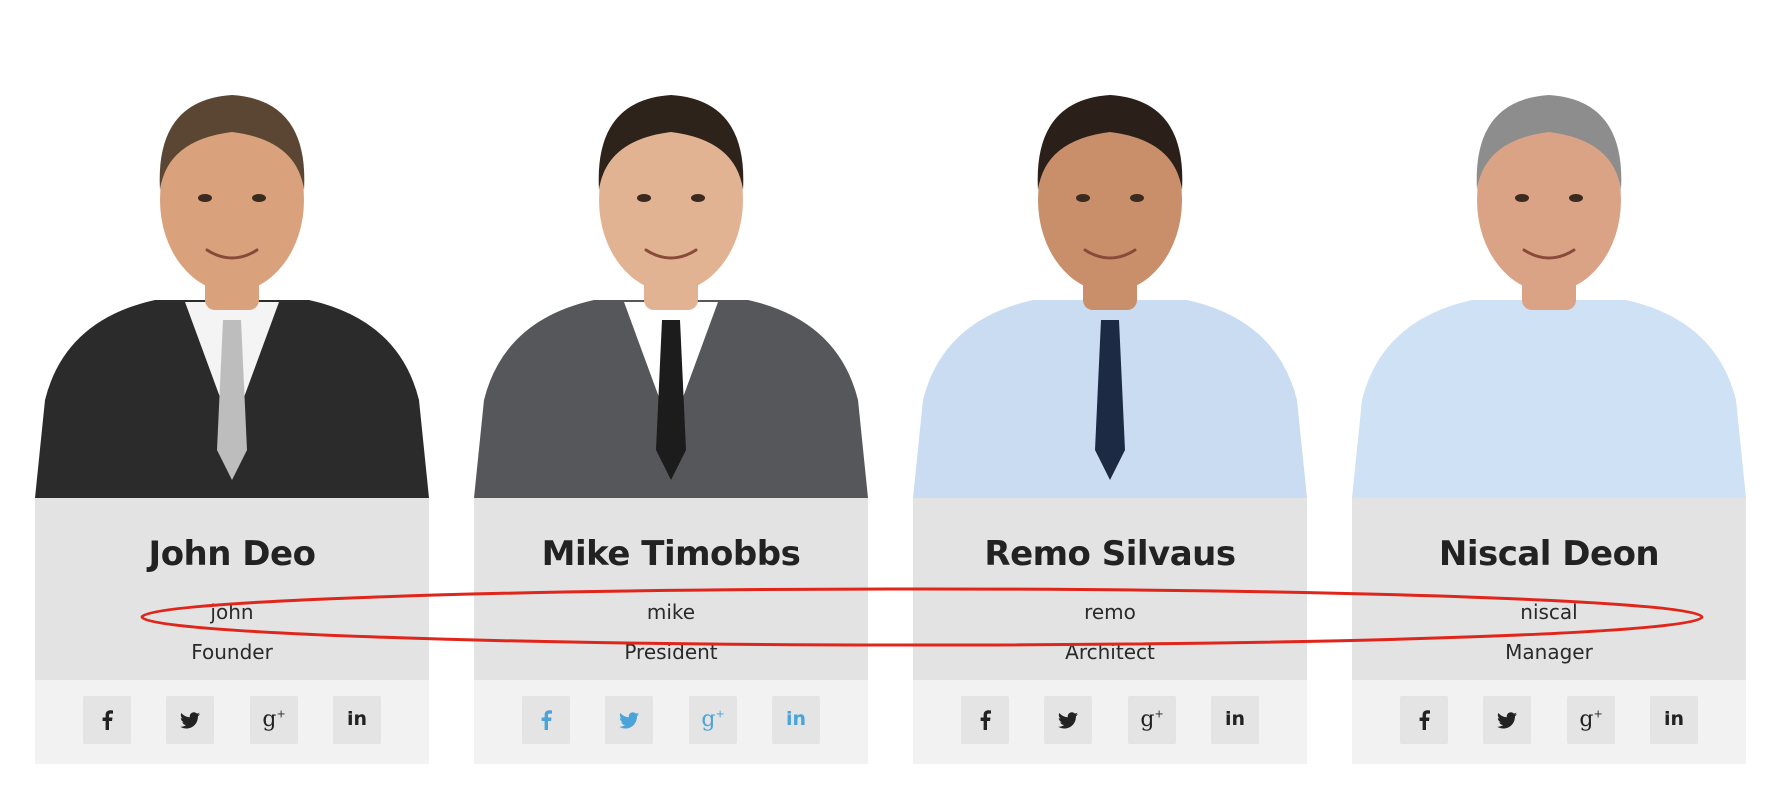 This screenshot has height=788, width=1776. What do you see at coordinates (1110, 612) in the screenshot?
I see `member-username: remo` at bounding box center [1110, 612].